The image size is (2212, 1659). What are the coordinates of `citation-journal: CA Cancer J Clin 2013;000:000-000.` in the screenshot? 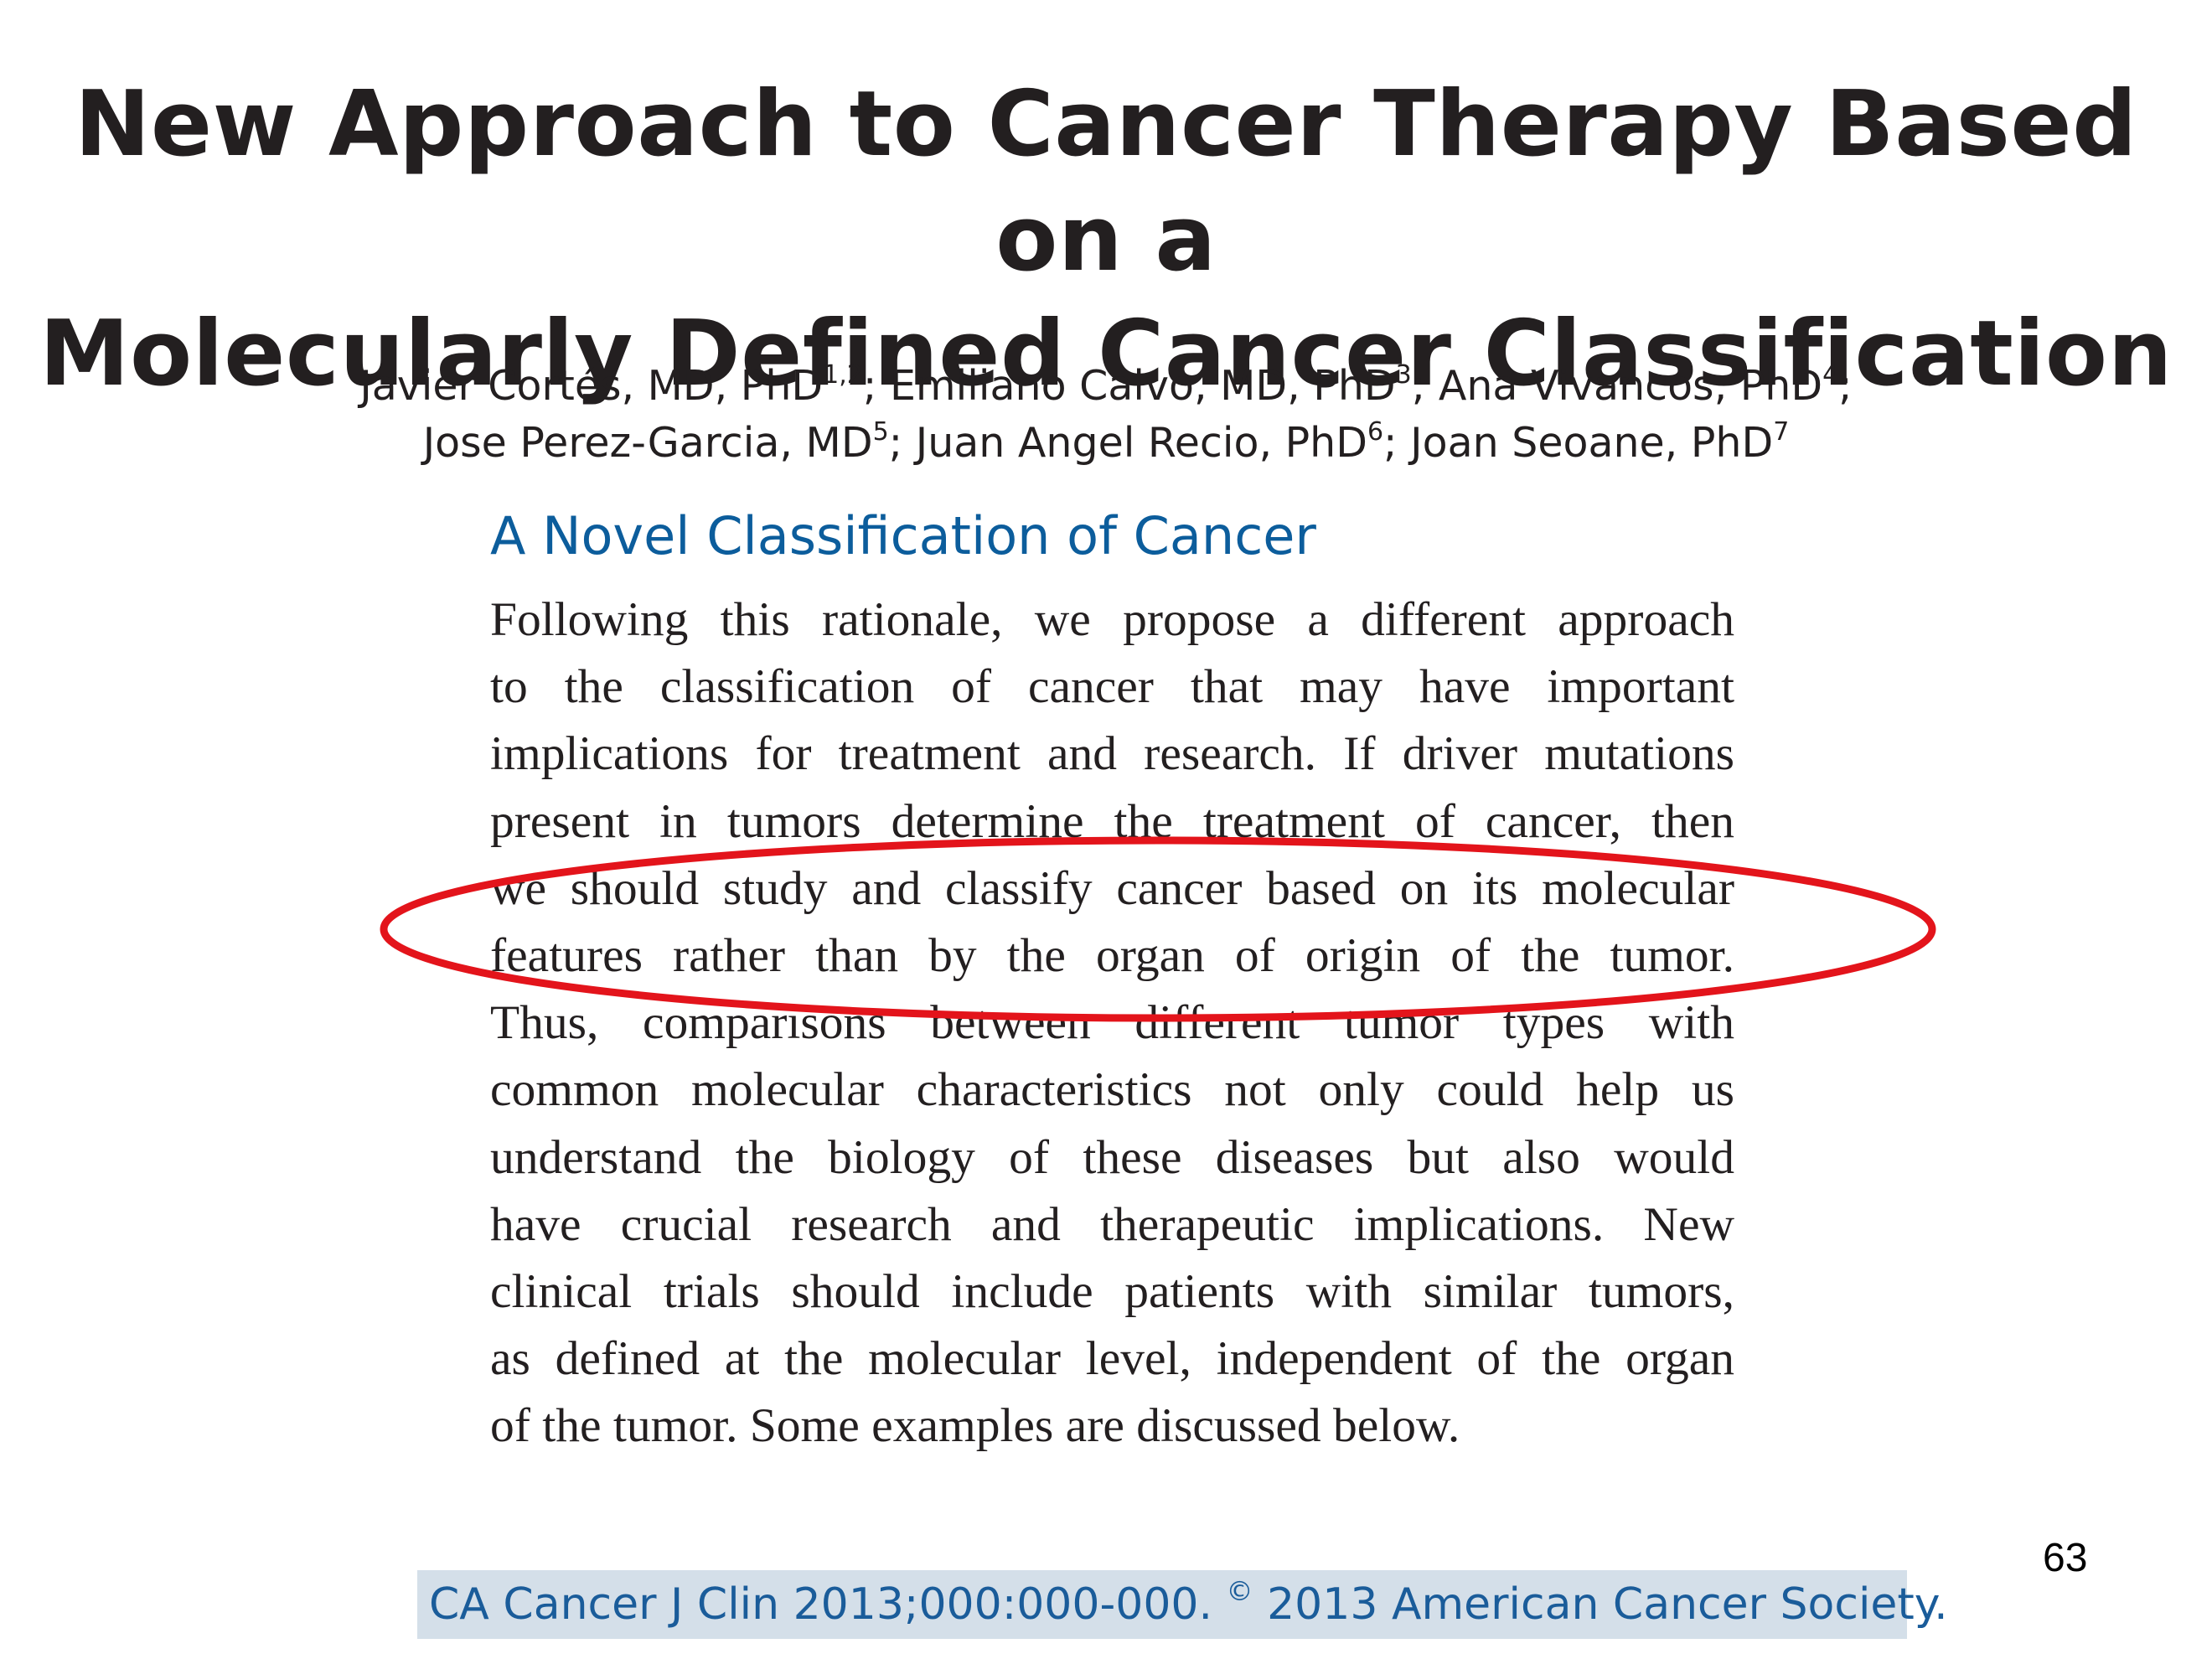 It's located at (828, 1604).